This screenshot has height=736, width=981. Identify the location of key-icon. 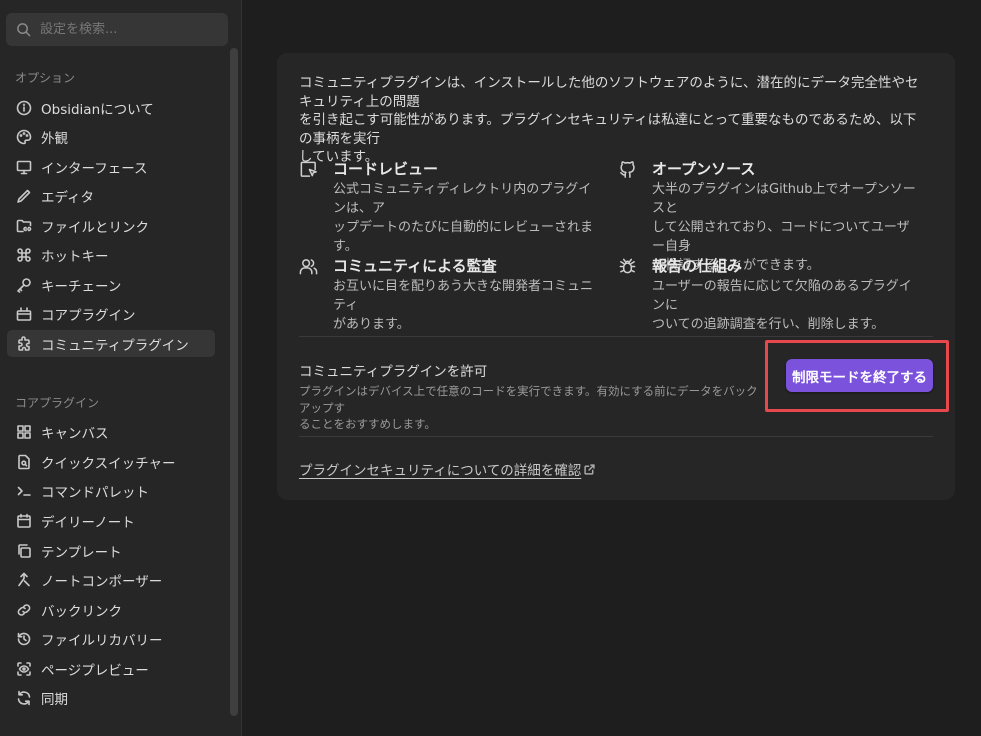
(24, 285).